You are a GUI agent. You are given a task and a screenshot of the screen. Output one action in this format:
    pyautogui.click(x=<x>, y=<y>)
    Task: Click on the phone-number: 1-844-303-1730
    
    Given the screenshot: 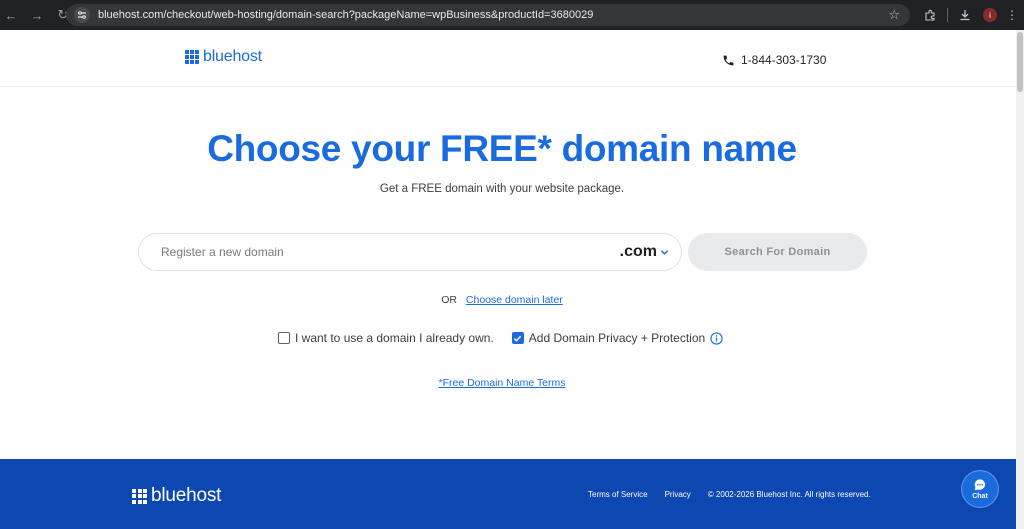 What is the action you would take?
    pyautogui.click(x=784, y=60)
    